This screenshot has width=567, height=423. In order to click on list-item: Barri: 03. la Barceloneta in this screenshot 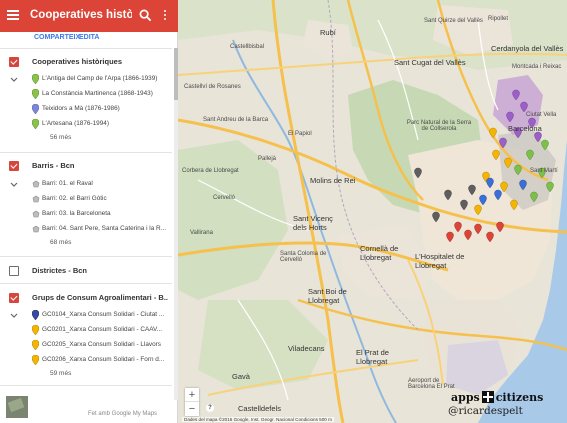, I will do `click(102, 215)`.